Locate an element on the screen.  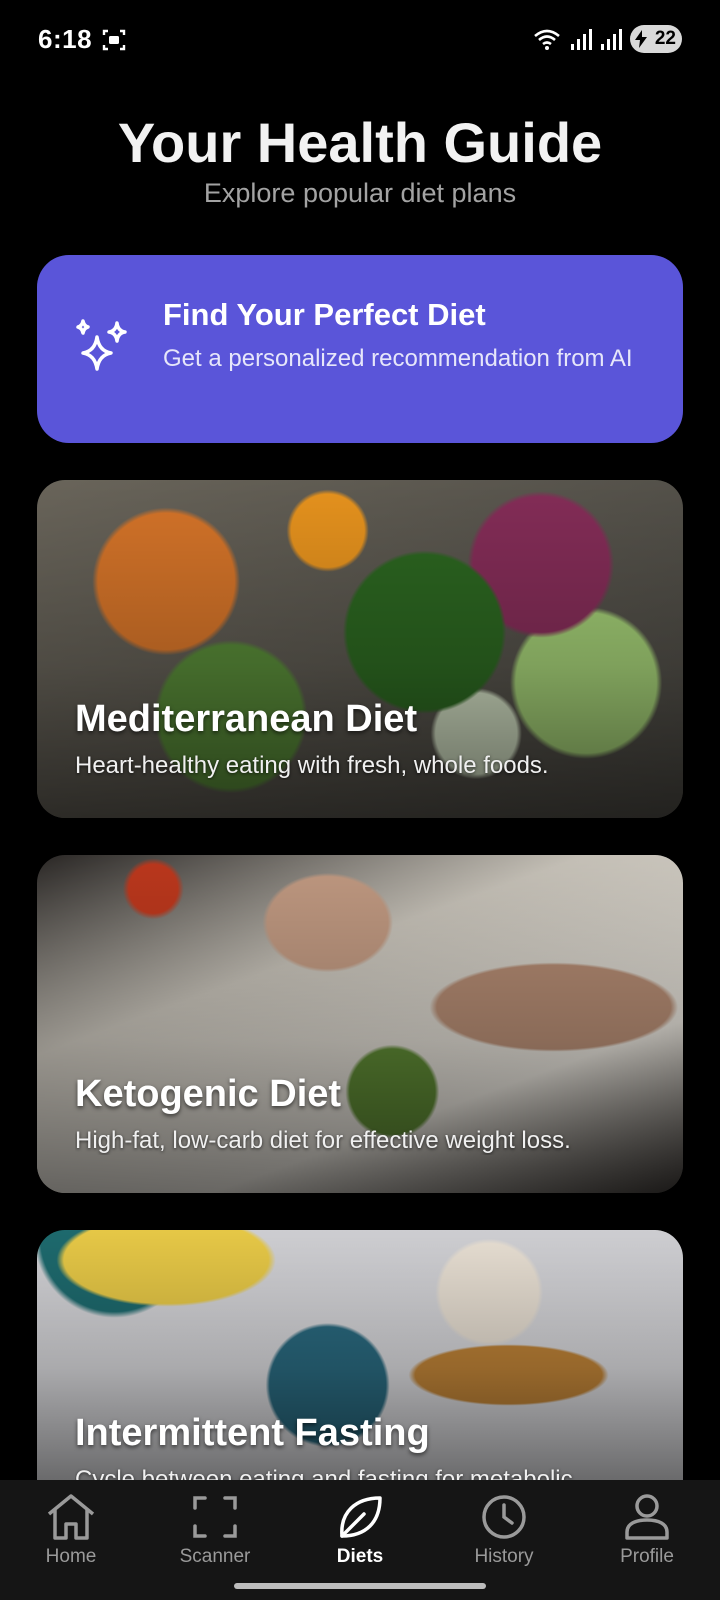
status-bar: 6:18 22 is located at coordinates (360, 40).